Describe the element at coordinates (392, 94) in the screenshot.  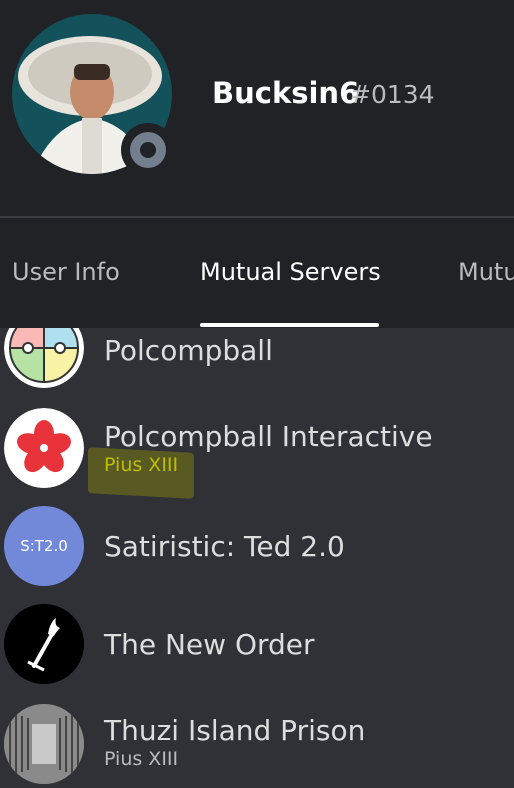
I see `discriminator: #0134` at that location.